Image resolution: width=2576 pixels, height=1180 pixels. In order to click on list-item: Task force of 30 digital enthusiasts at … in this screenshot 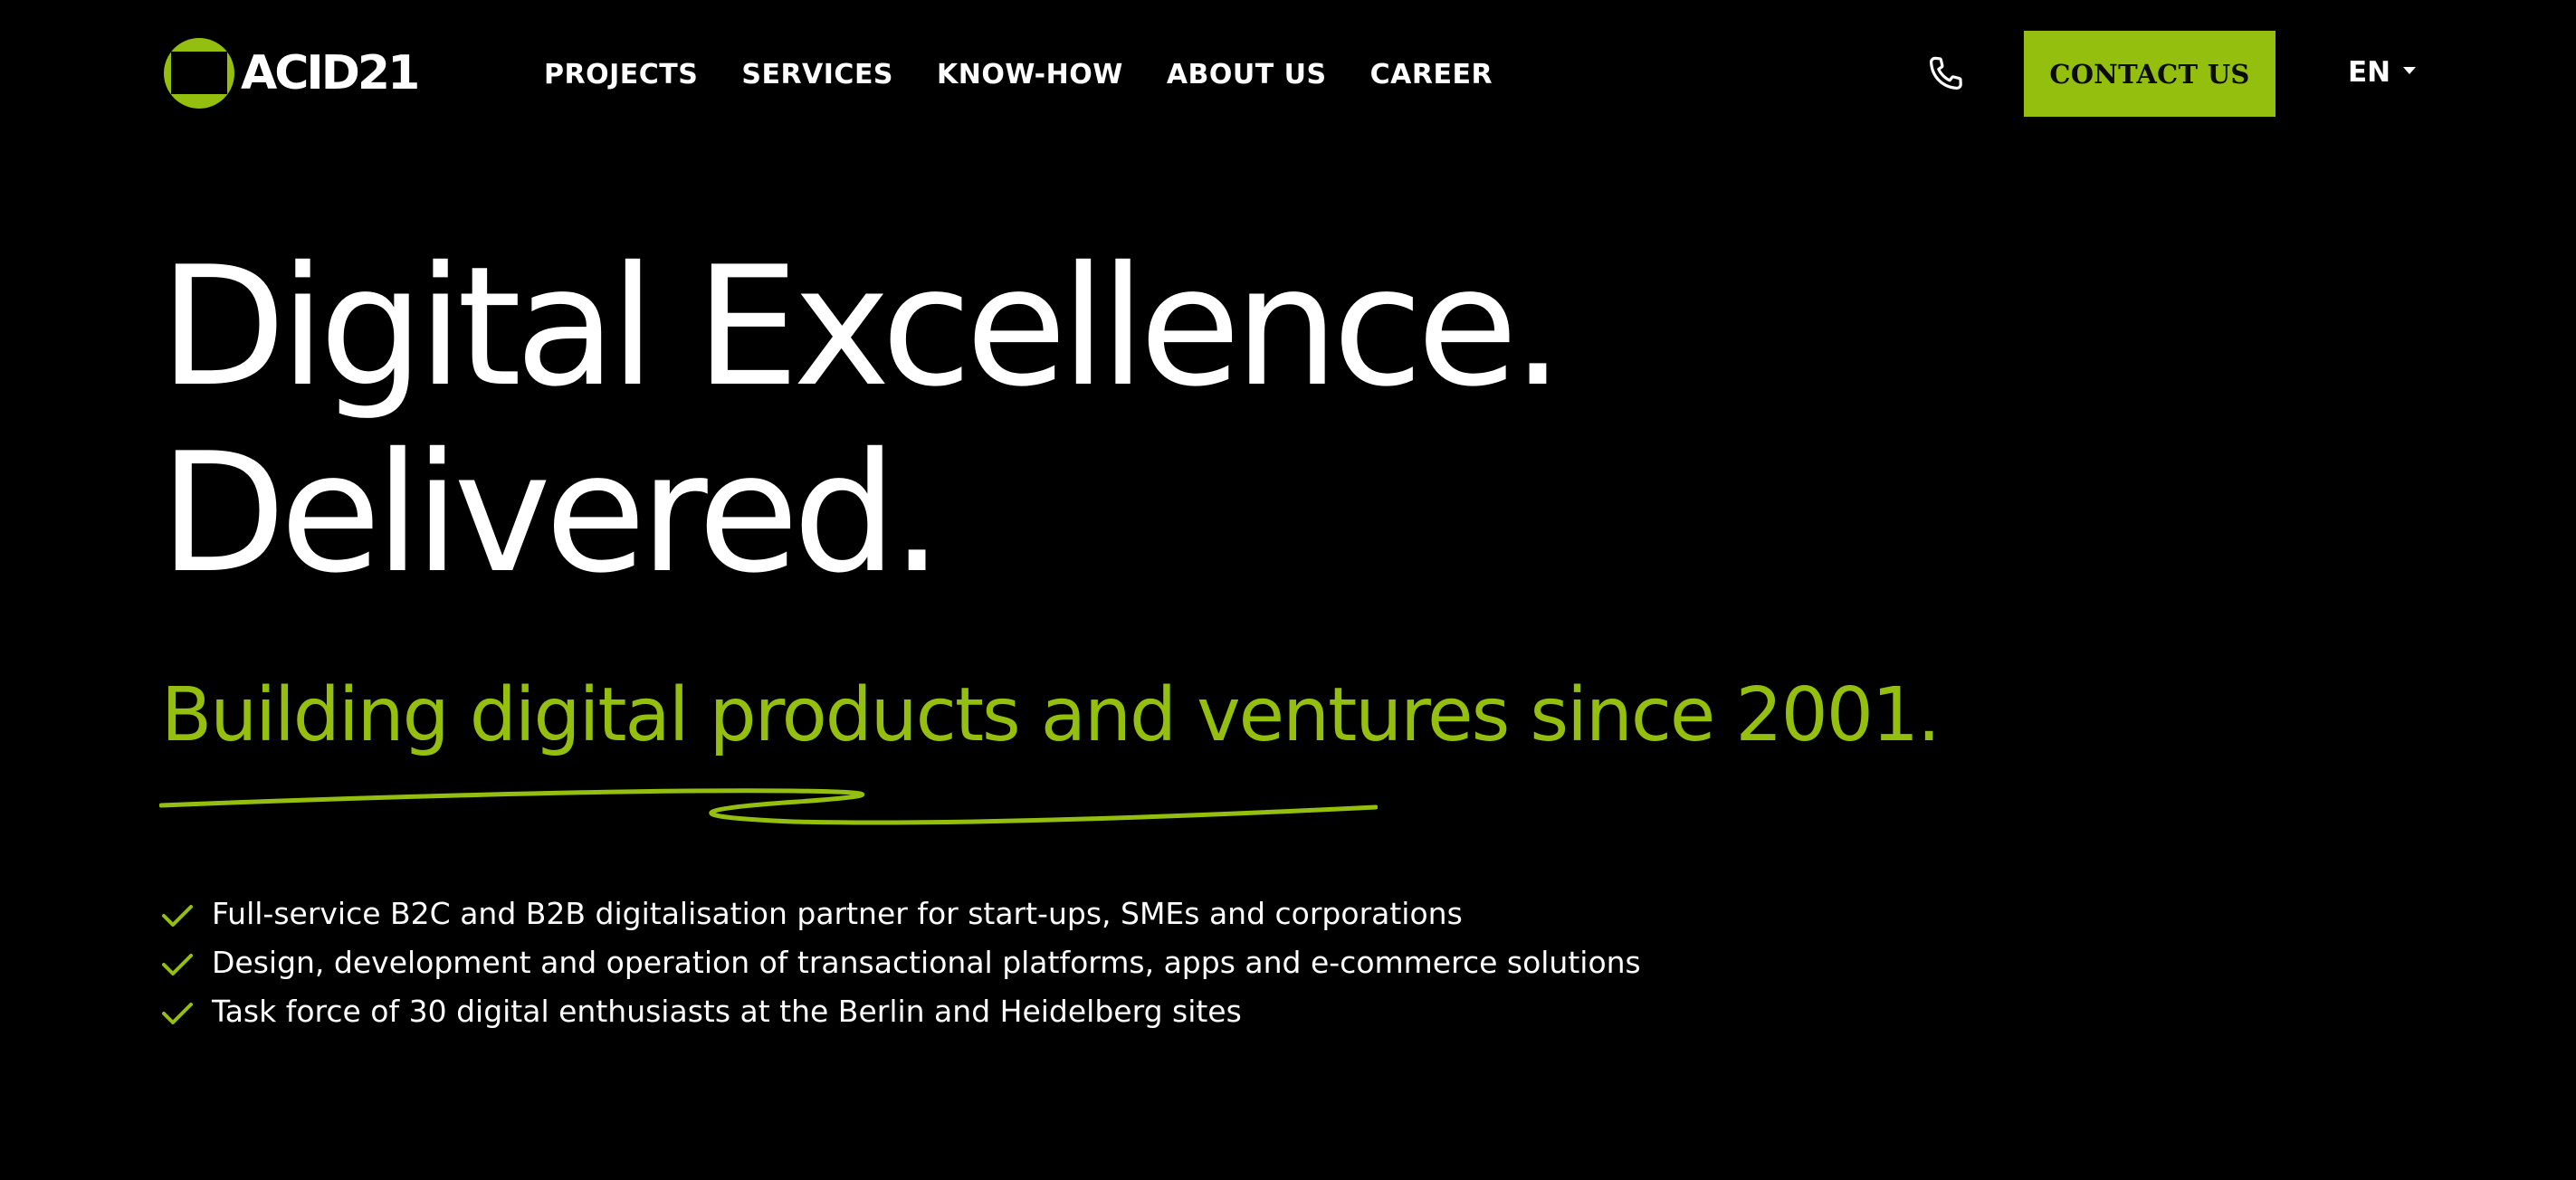, I will do `click(901, 1010)`.